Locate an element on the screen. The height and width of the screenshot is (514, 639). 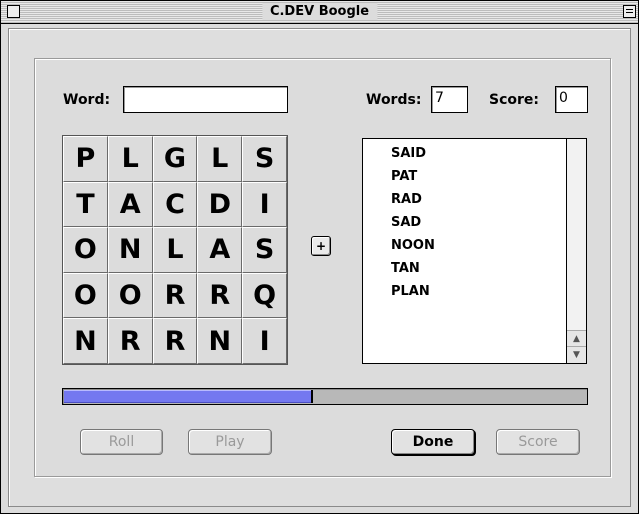
list-item: SAD is located at coordinates (413, 222).